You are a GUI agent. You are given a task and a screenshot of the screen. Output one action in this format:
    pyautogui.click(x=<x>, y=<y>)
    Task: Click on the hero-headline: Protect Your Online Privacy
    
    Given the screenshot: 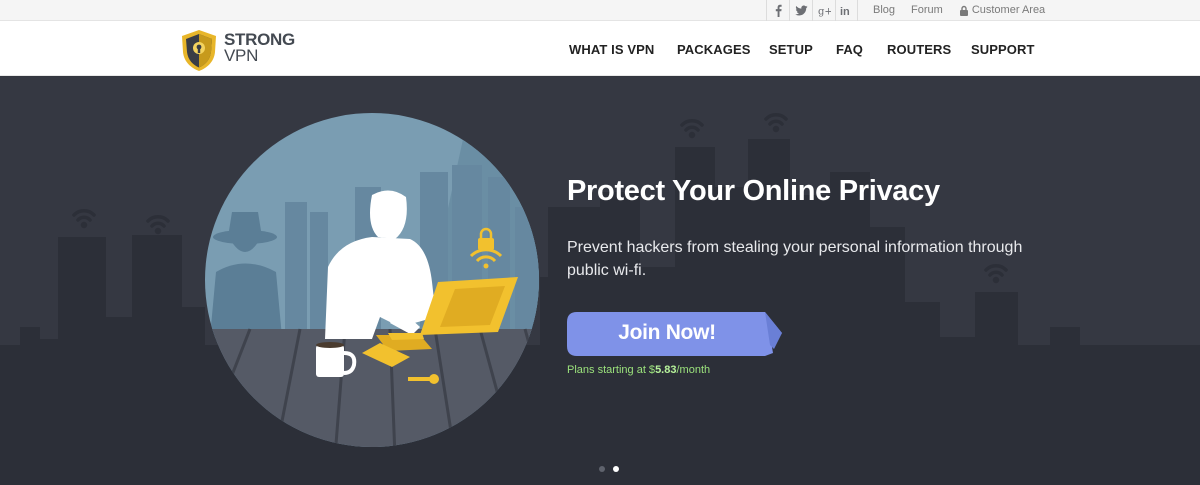 What is the action you would take?
    pyautogui.click(x=753, y=191)
    